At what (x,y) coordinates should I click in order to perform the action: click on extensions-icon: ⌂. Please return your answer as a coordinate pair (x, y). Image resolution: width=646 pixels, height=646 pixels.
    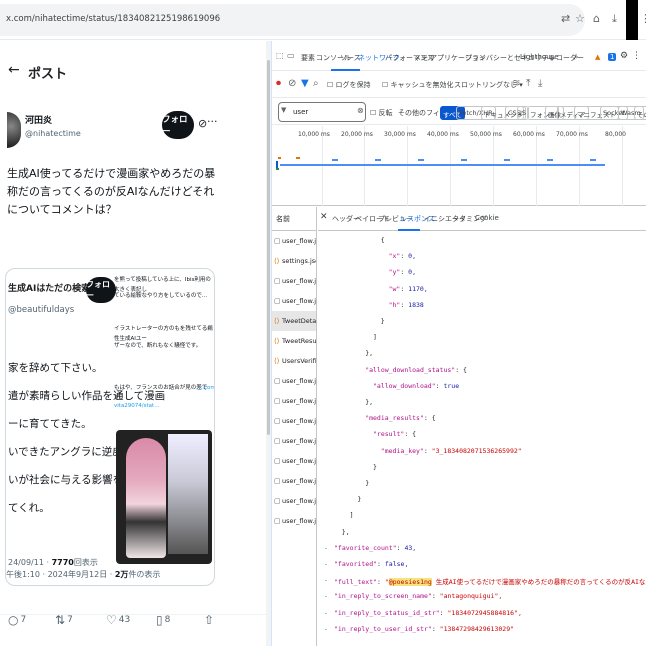
    Looking at the image, I should click on (596, 18).